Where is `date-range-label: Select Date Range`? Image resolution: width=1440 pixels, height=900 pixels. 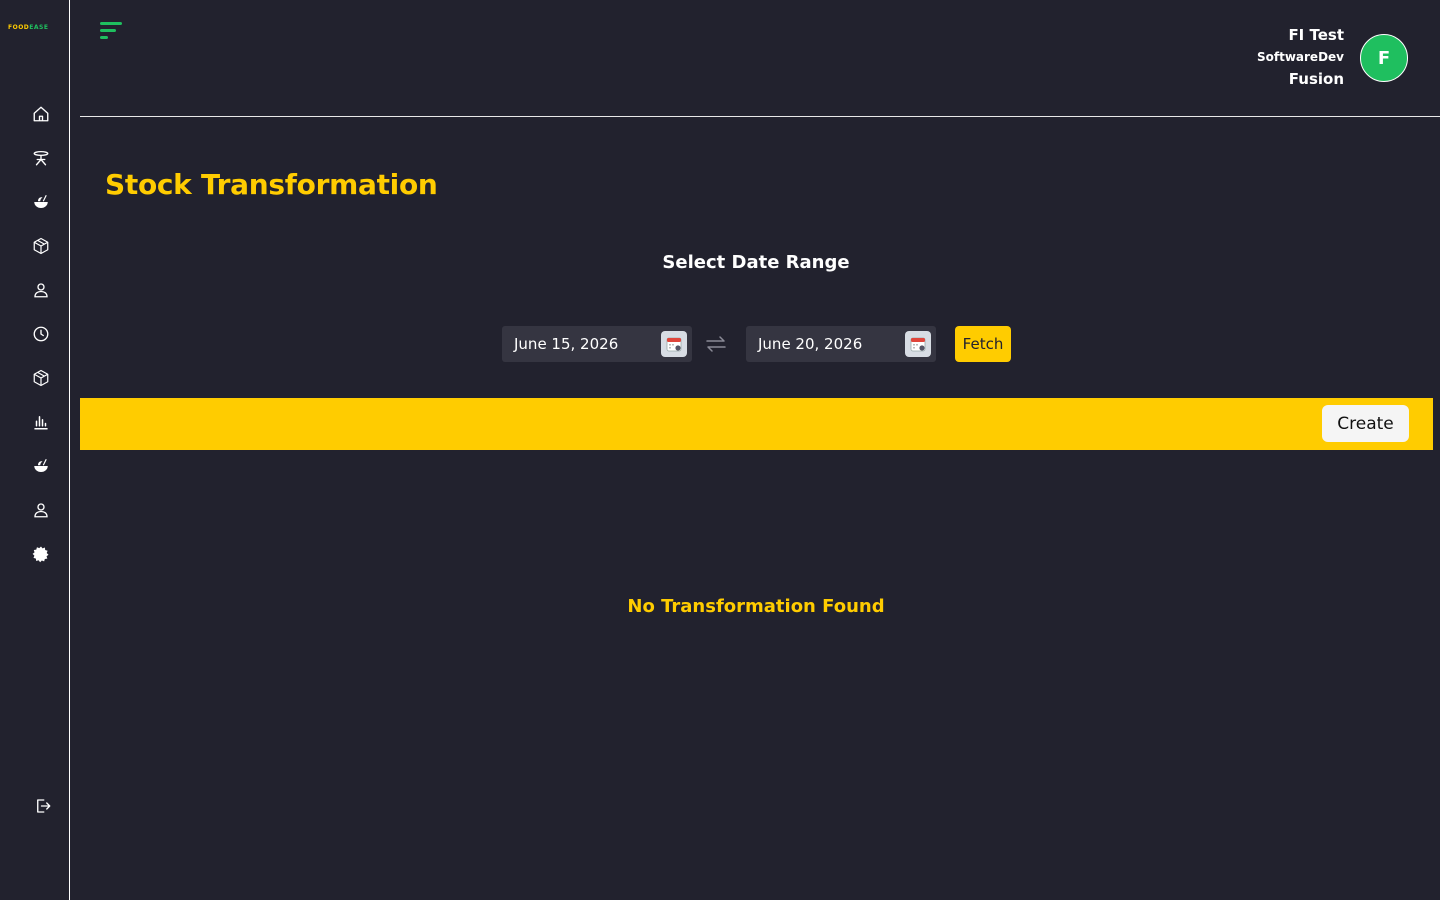 date-range-label: Select Date Range is located at coordinates (756, 262).